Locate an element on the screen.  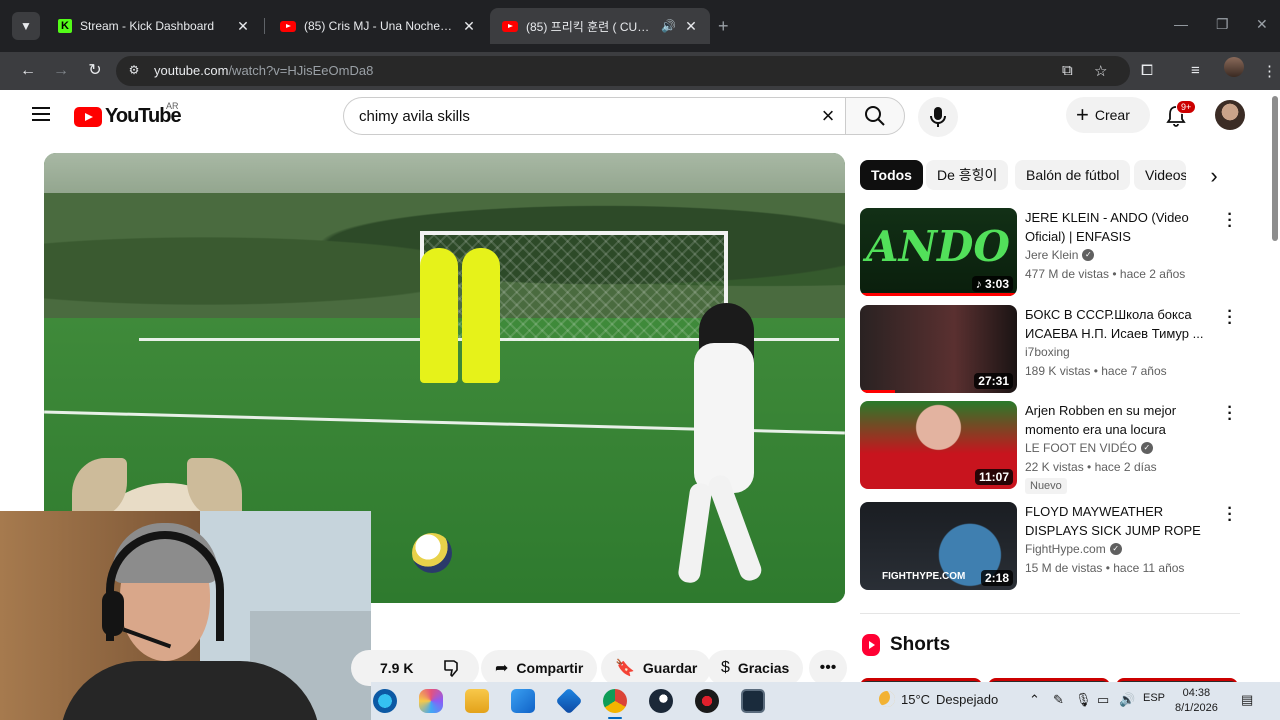
new-badge: Nuevo is located at coordinates (1046, 486).